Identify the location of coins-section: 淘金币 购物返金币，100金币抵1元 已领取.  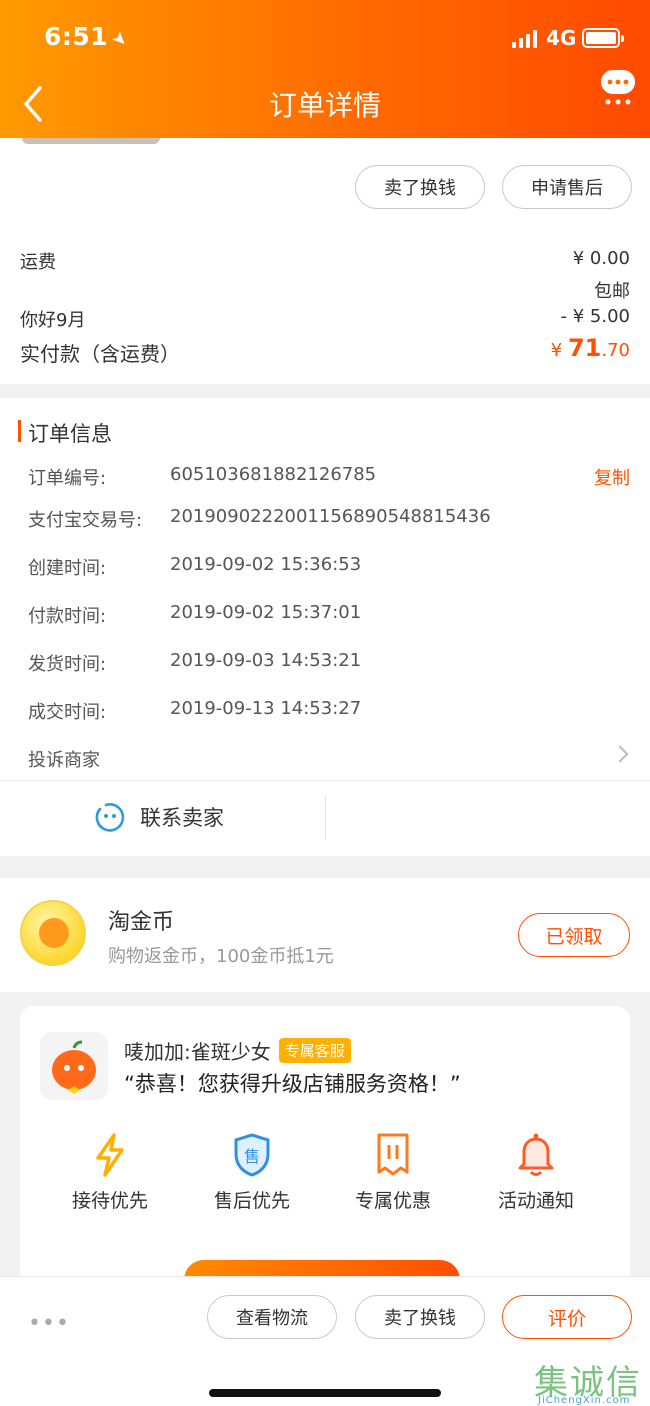
(325, 935).